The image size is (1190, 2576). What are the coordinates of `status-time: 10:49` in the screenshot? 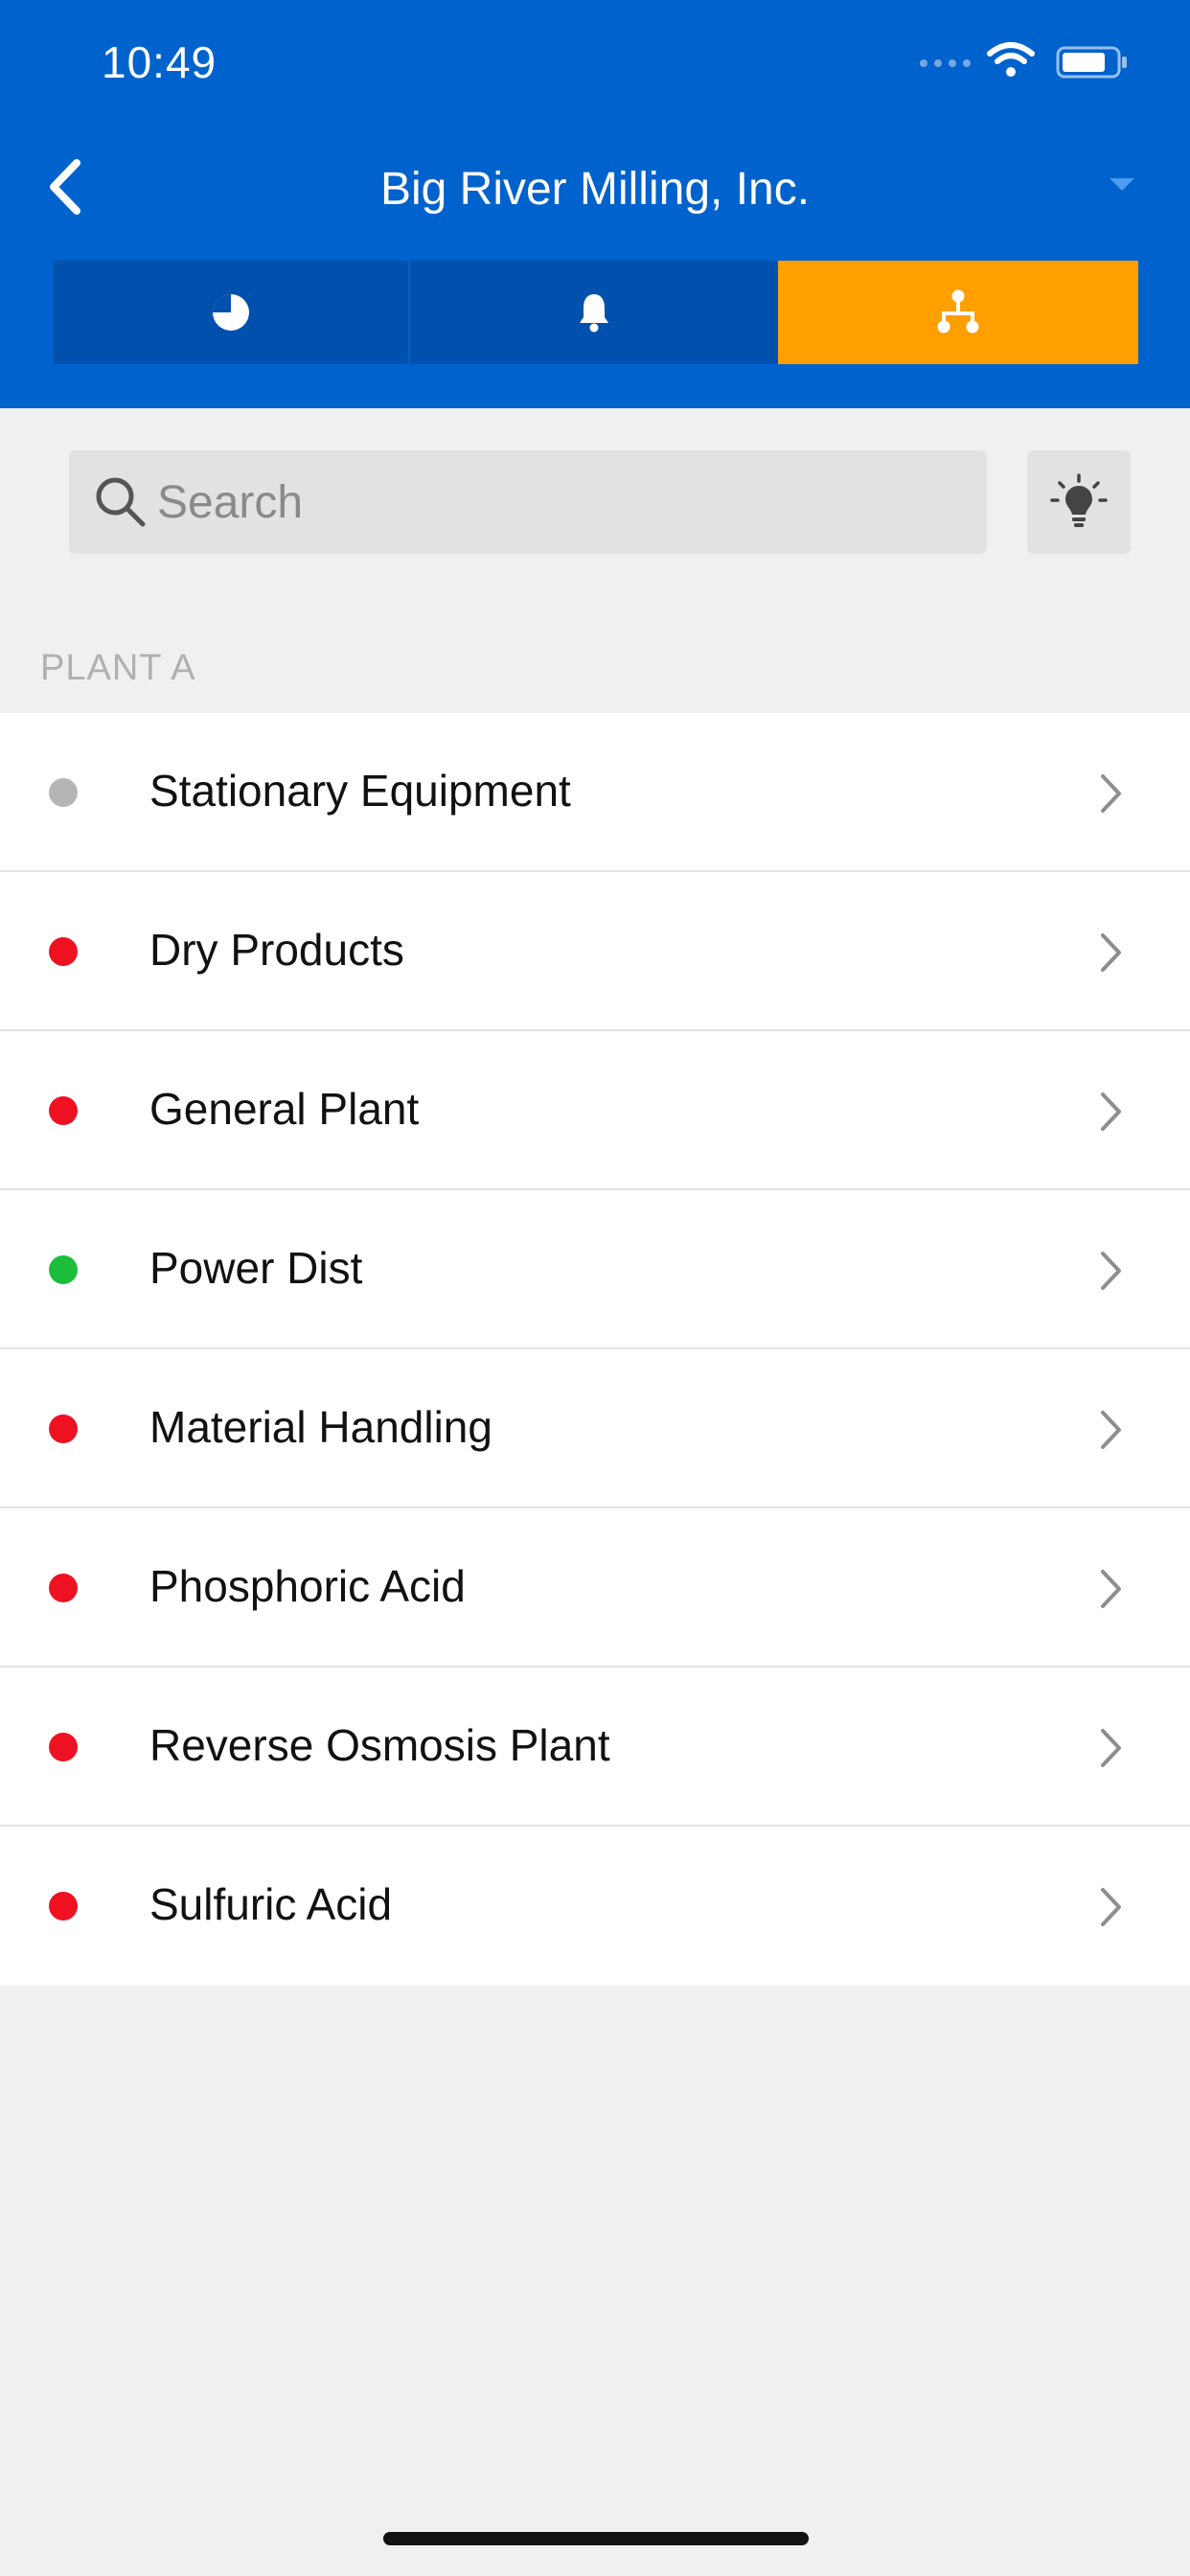 It's located at (159, 62).